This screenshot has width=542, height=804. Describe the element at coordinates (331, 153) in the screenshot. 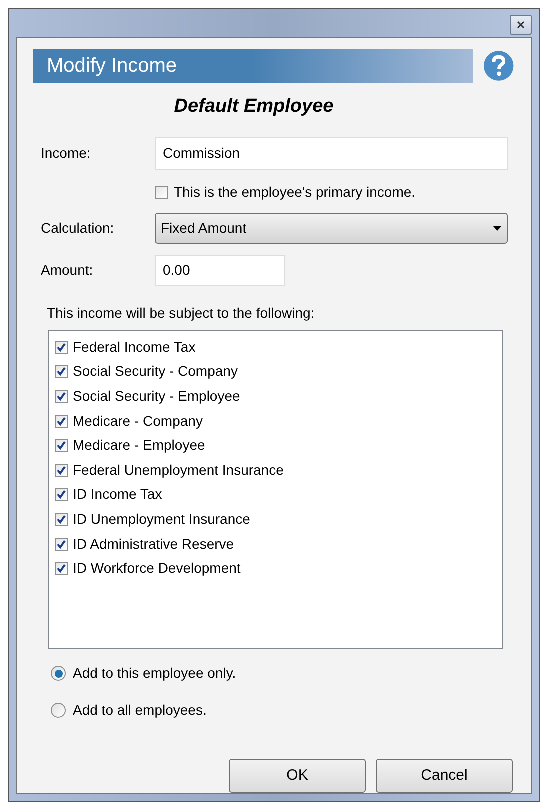

I see `income-field: Commission` at that location.